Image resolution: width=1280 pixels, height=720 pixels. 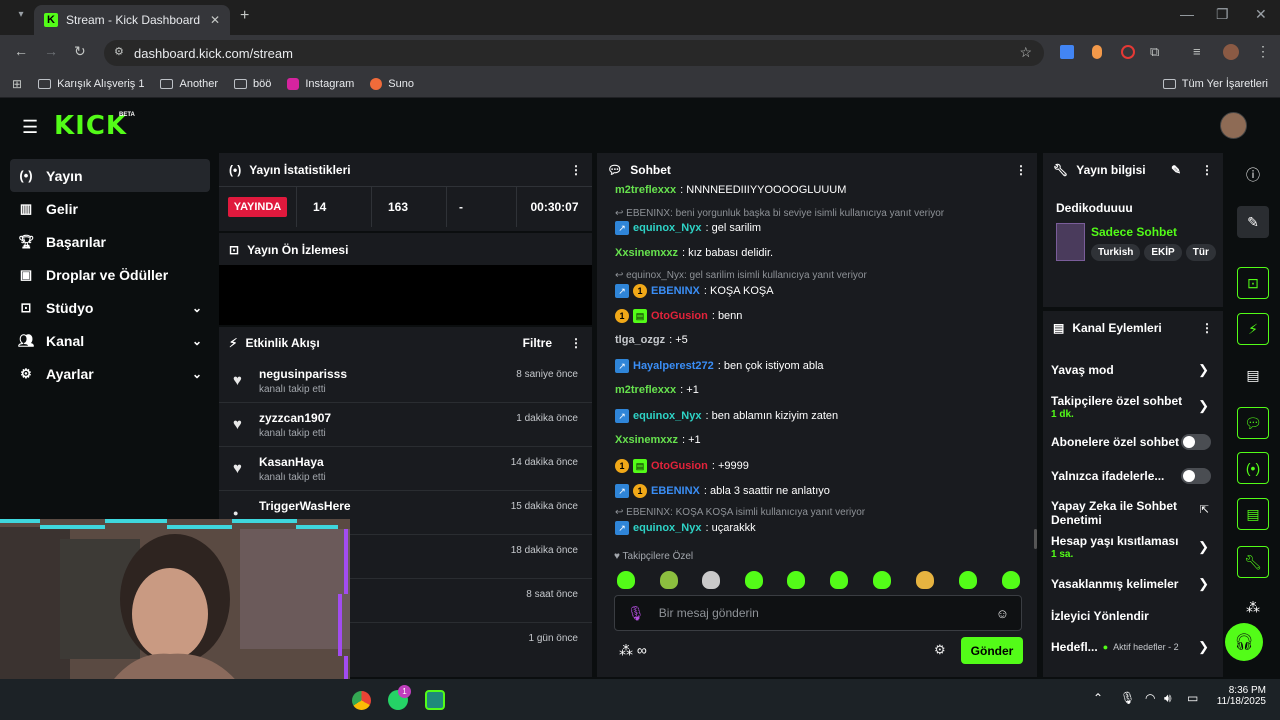 What do you see at coordinates (291, 462) in the screenshot?
I see `activity-username: KasanHaya` at bounding box center [291, 462].